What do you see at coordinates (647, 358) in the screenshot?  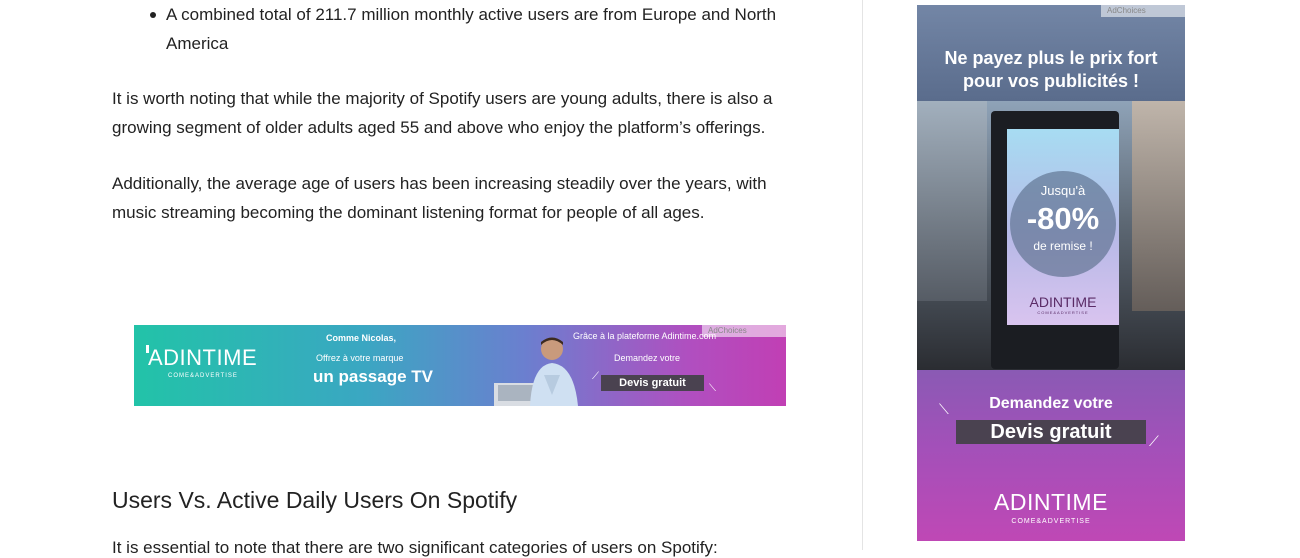 I see `banner-ad-line-5: Demandez votre` at bounding box center [647, 358].